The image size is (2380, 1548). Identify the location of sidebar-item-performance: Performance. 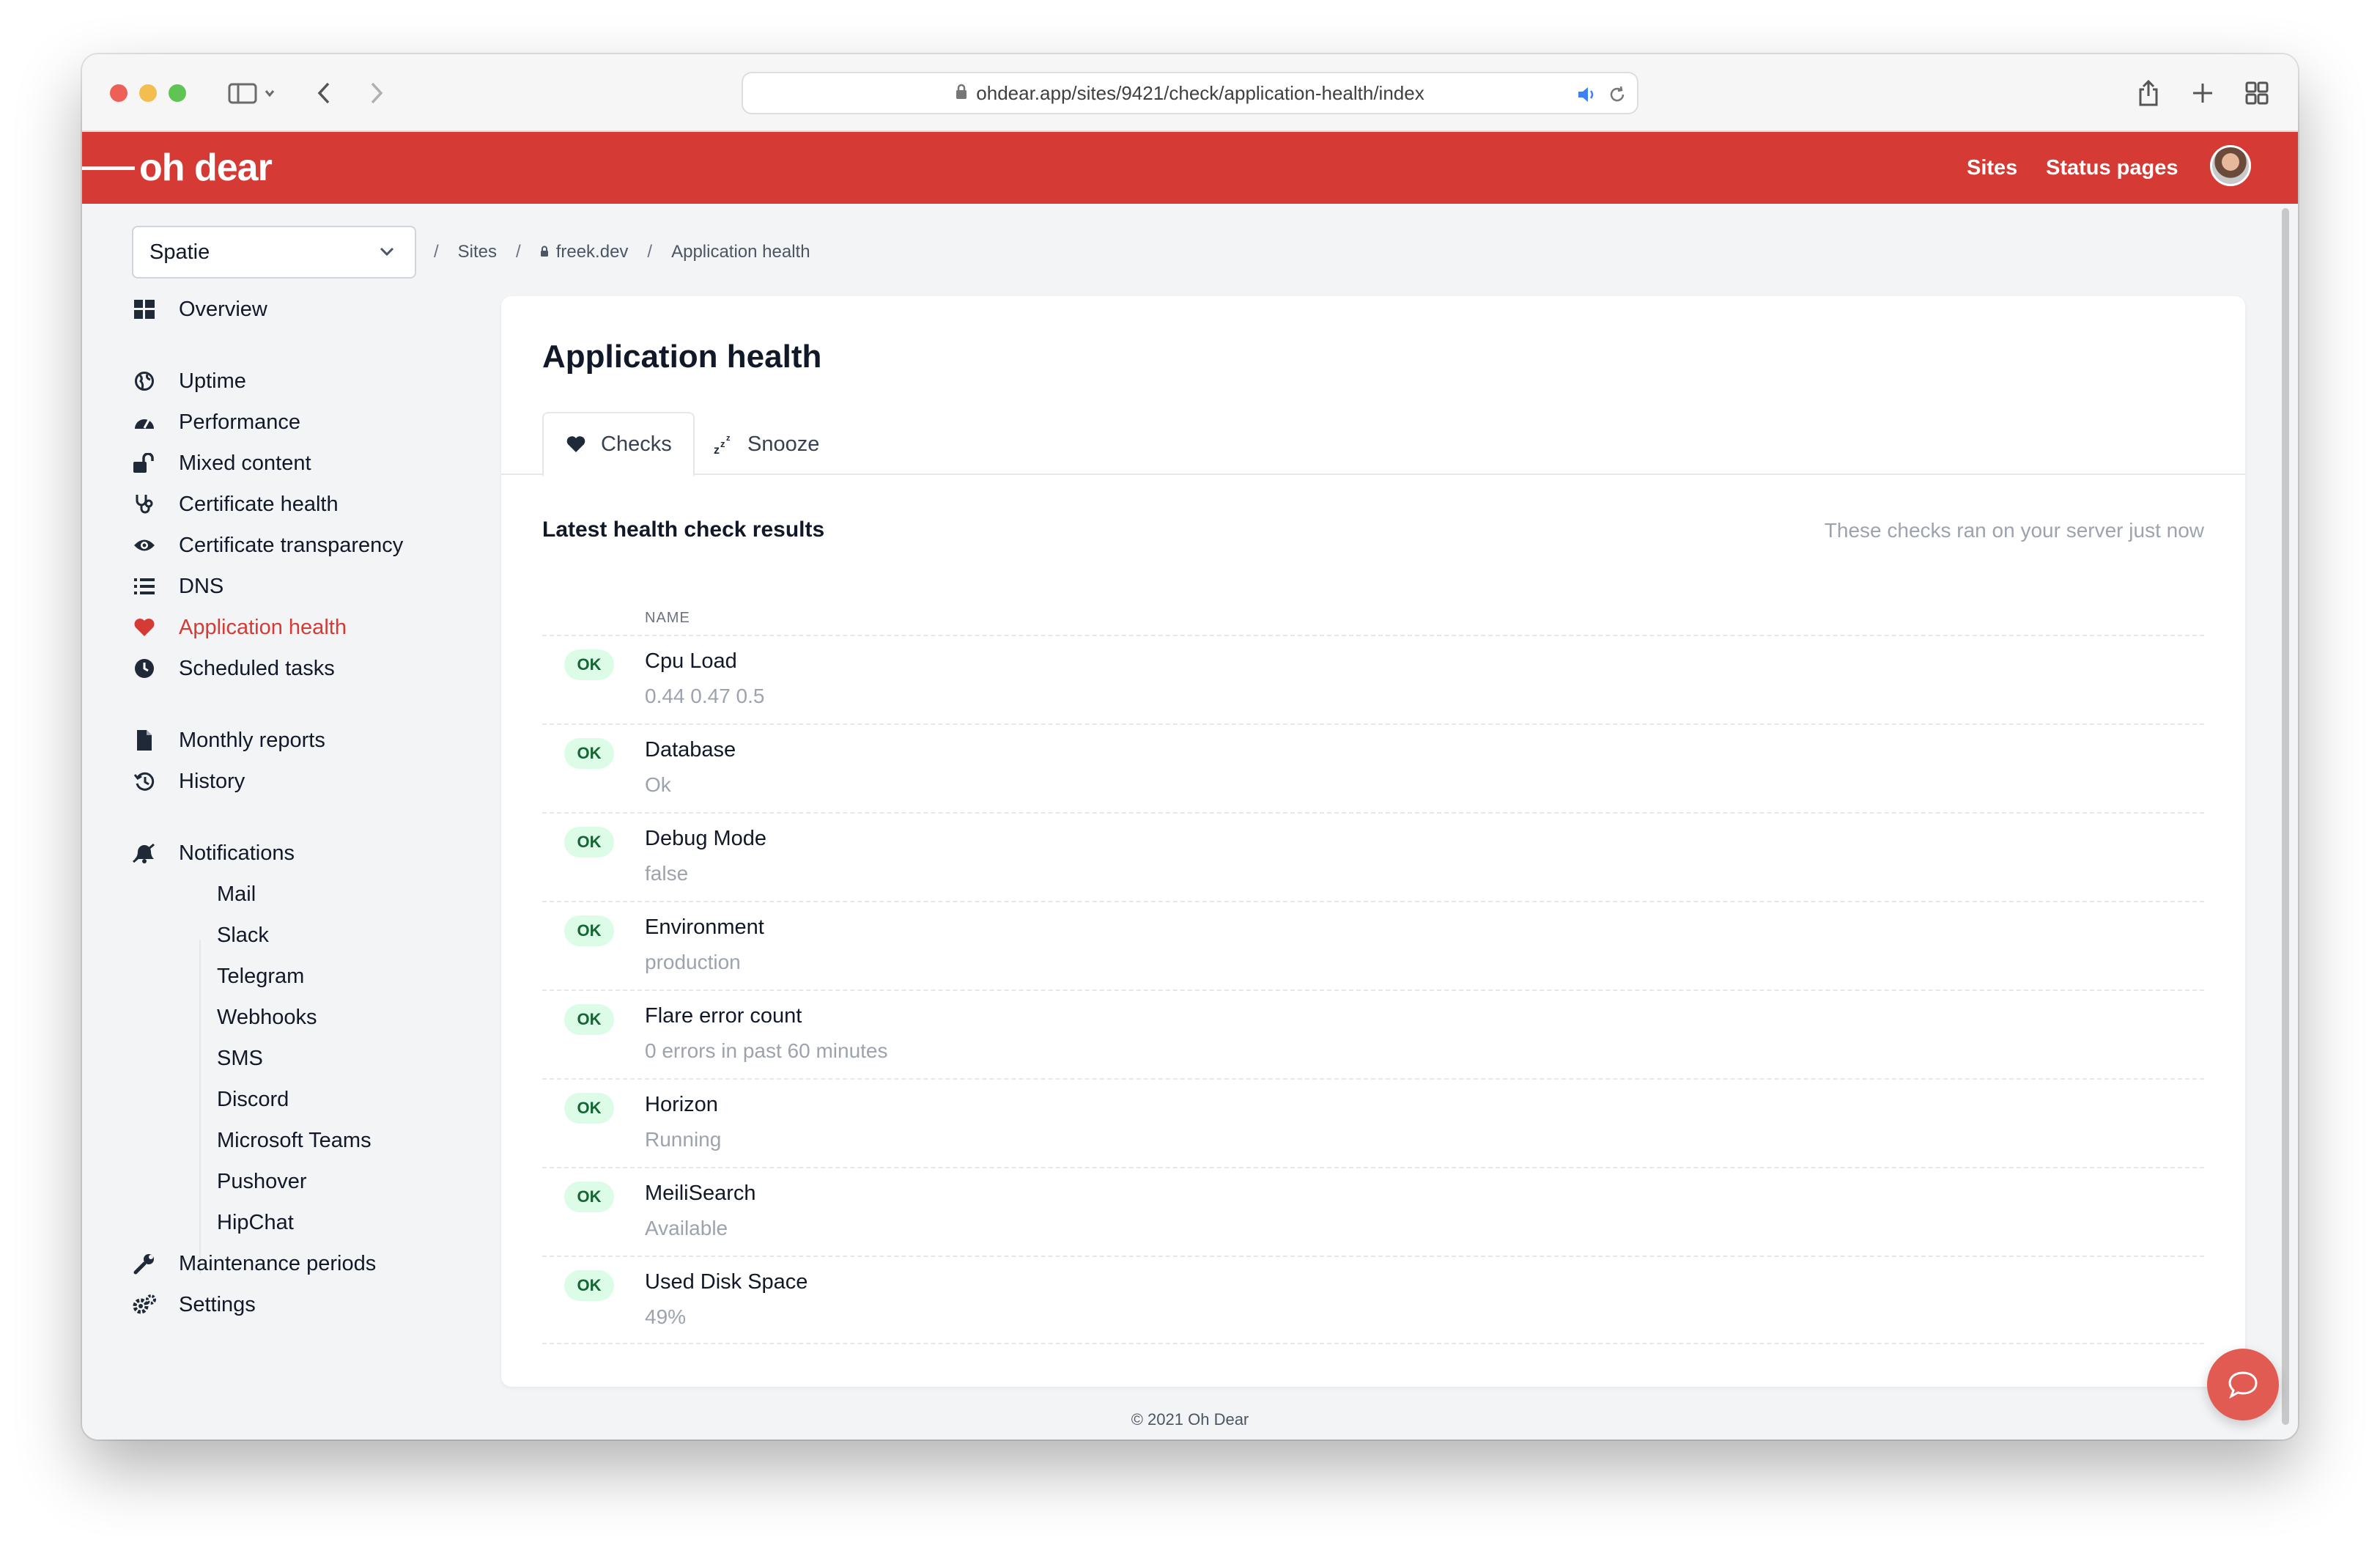
(216, 422).